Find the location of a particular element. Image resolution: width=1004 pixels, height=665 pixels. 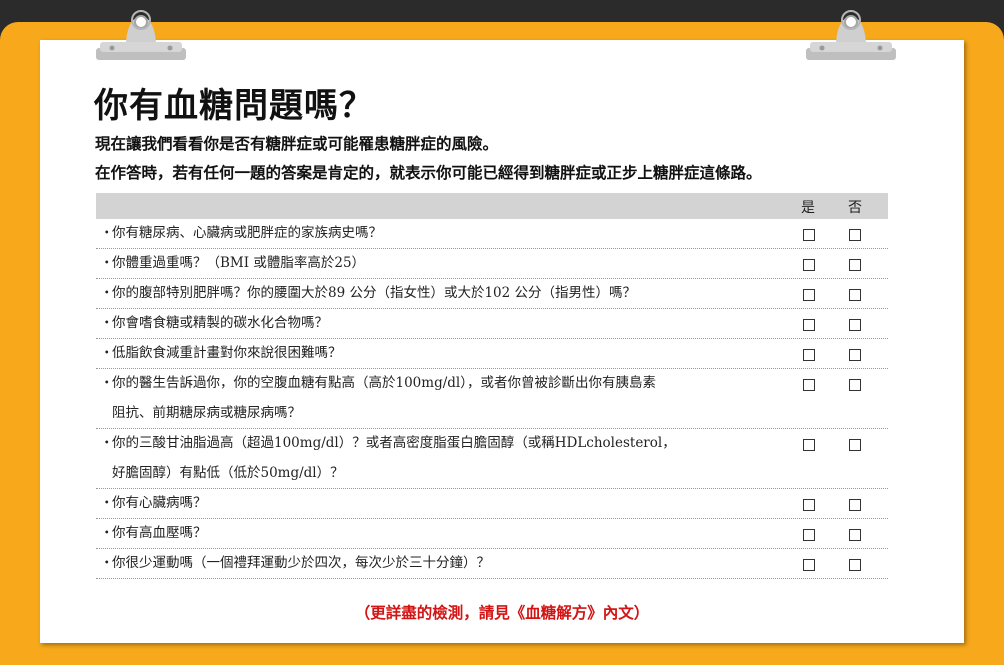

header-no: 否 is located at coordinates (855, 208).